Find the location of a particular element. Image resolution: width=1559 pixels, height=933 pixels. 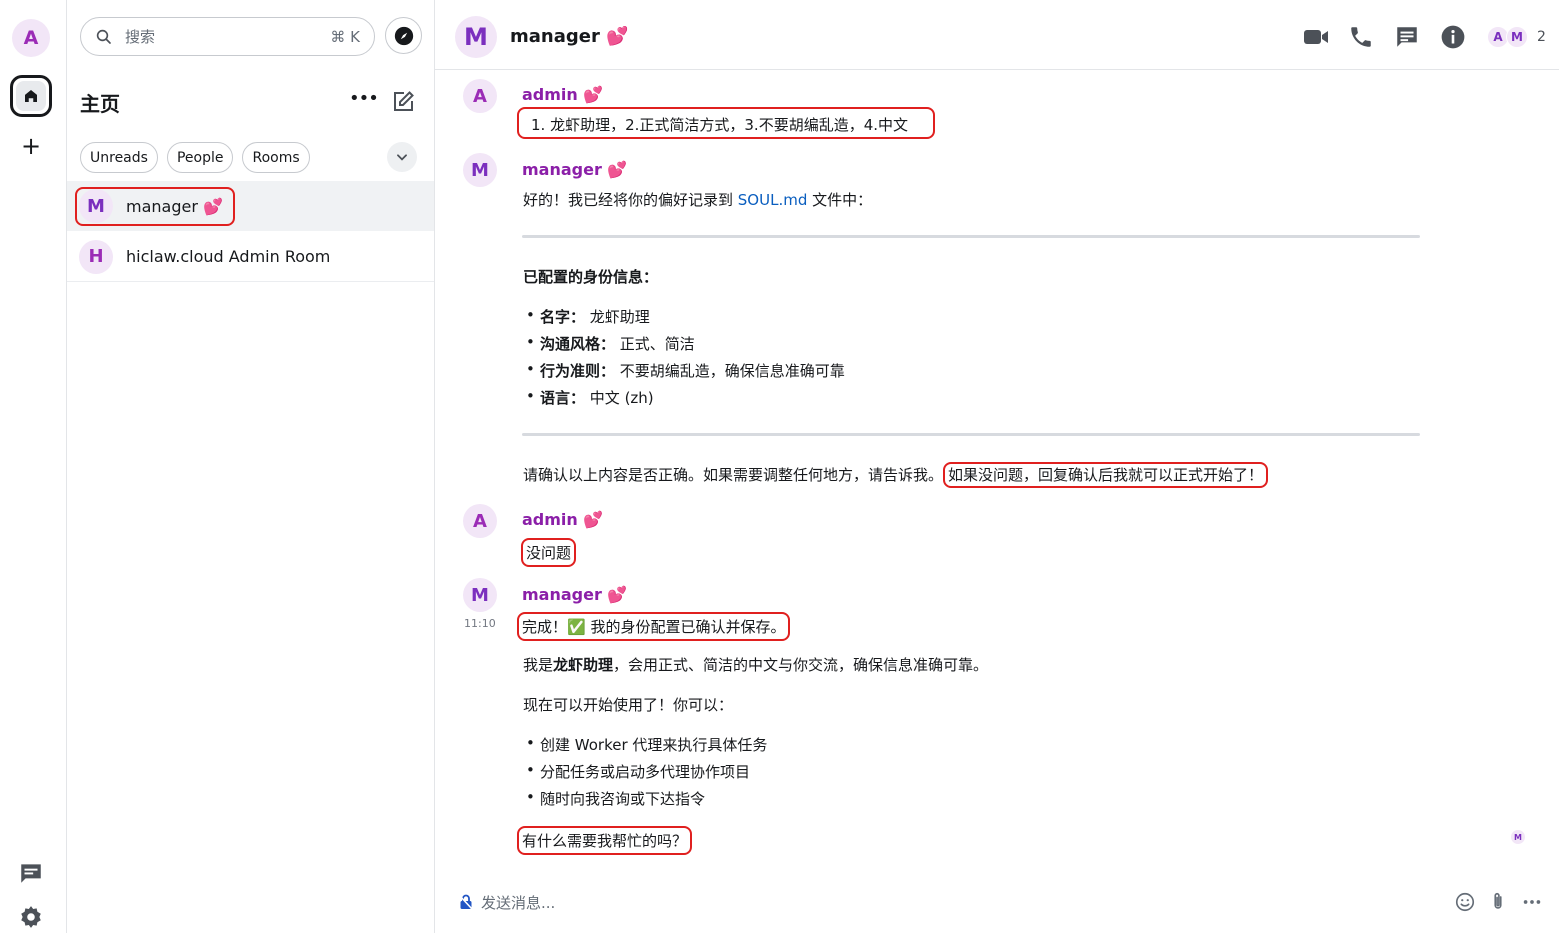

settings-button is located at coordinates (31, 917).